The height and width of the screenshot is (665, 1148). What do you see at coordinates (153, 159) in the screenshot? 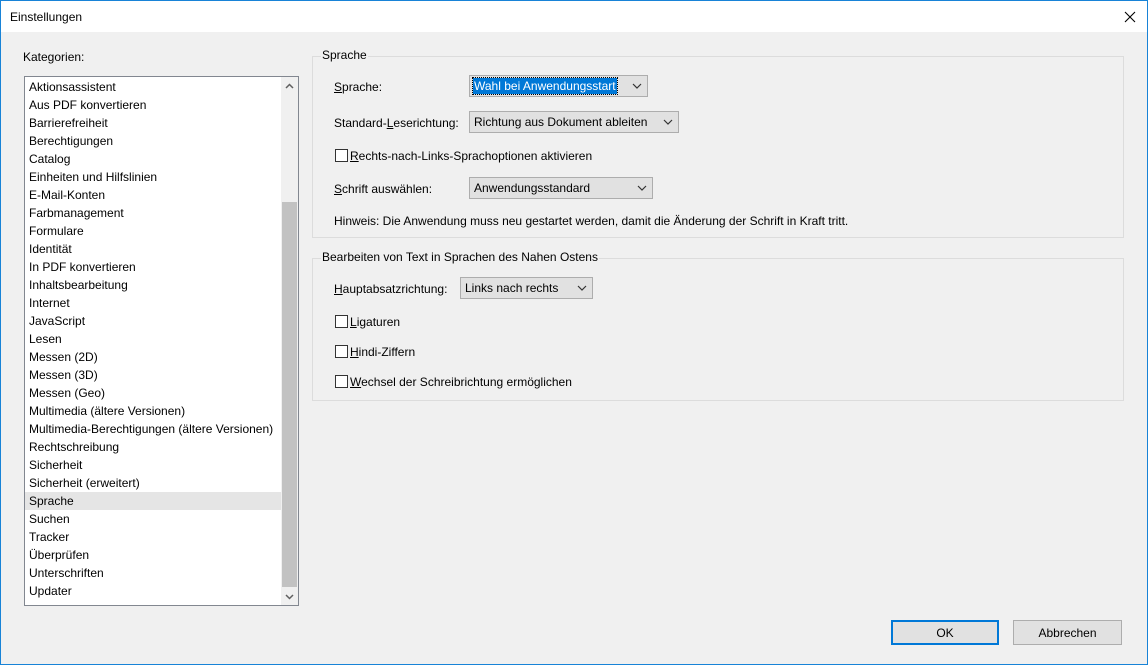
I see `category-list-item: Catalog` at bounding box center [153, 159].